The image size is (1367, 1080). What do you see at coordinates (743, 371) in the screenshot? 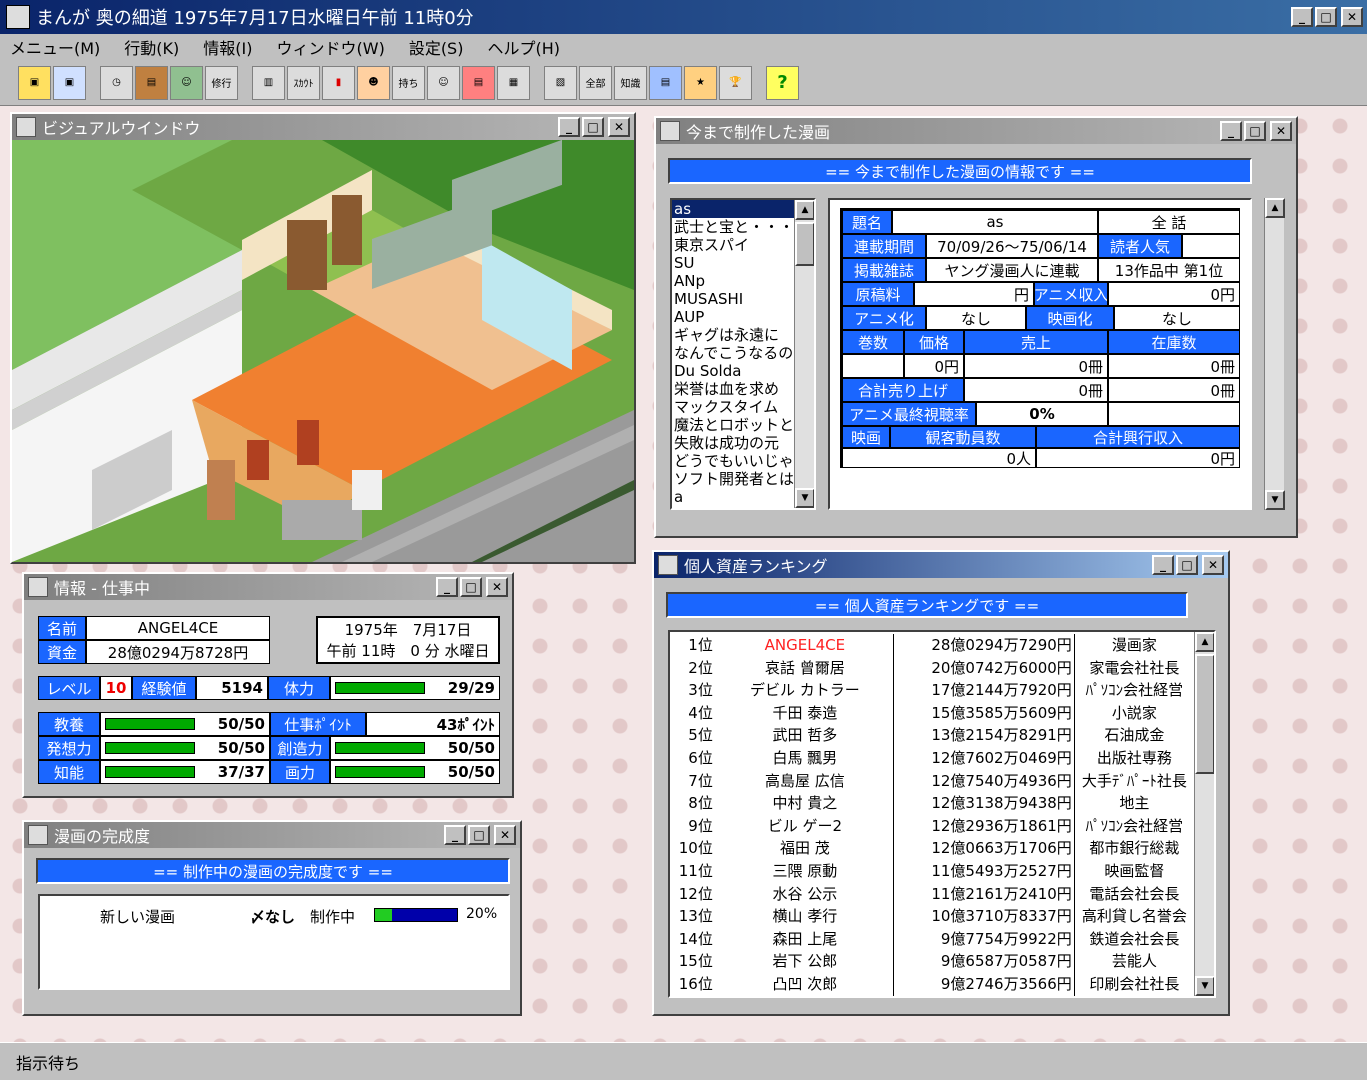
I see `list-item: Du Solda` at bounding box center [743, 371].